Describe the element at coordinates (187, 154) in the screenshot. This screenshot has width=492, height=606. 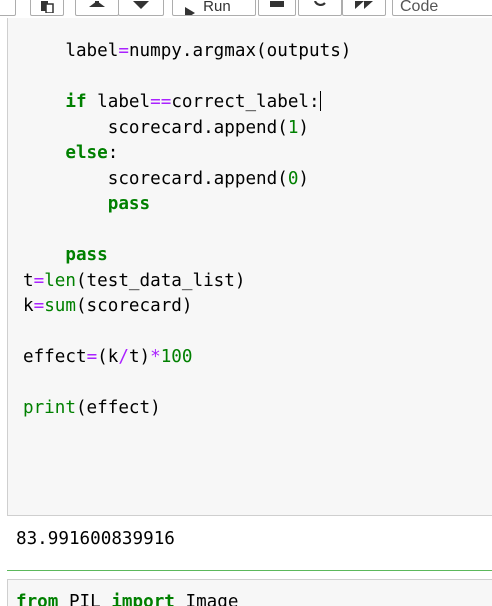
I see `code-line: else:` at that location.